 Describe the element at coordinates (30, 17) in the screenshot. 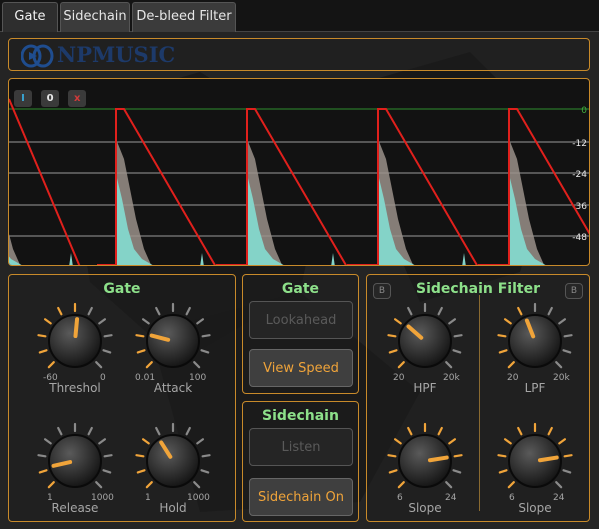

I see `tab-gate: Gate` at that location.